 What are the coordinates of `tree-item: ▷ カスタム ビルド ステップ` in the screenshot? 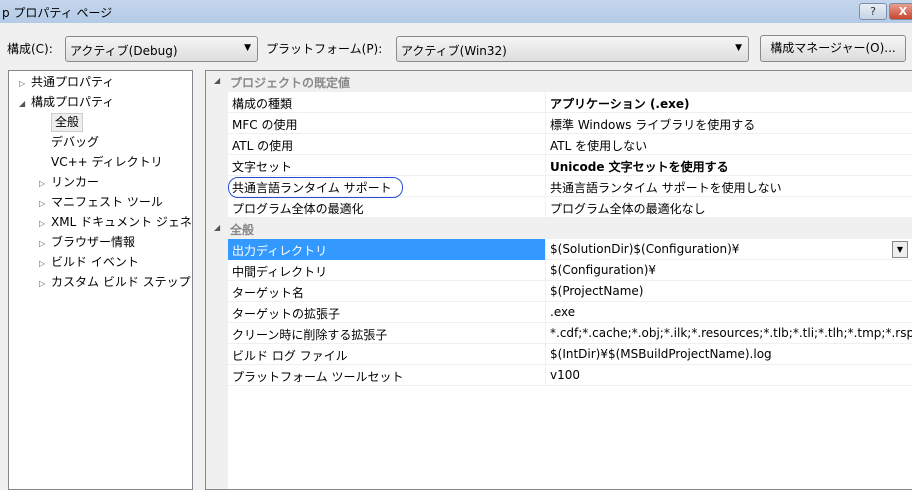 It's located at (115, 282).